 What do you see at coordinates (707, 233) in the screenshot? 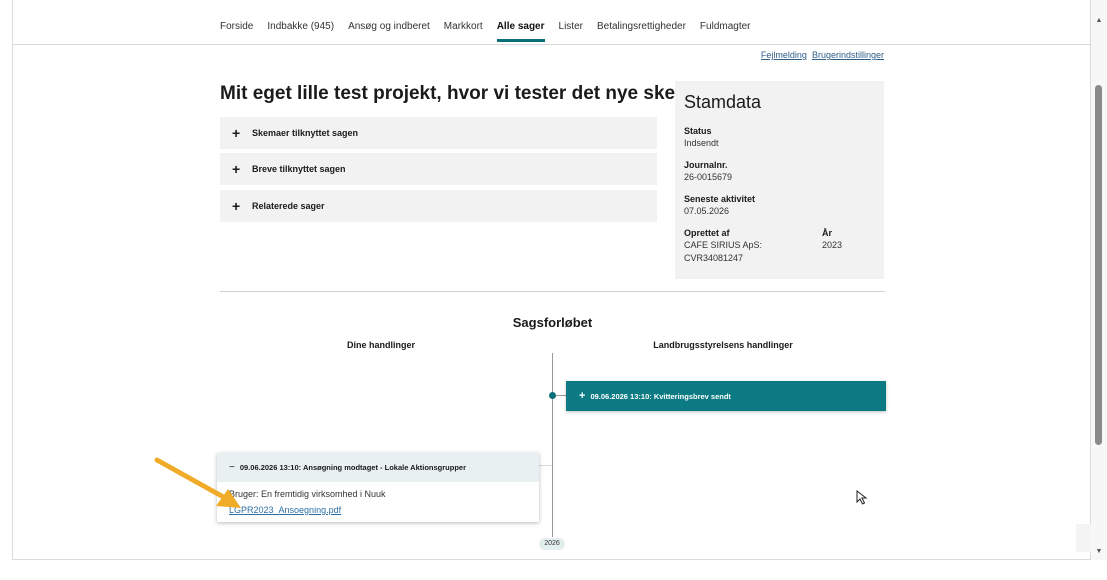
I see `created-label: Oprettet af` at bounding box center [707, 233].